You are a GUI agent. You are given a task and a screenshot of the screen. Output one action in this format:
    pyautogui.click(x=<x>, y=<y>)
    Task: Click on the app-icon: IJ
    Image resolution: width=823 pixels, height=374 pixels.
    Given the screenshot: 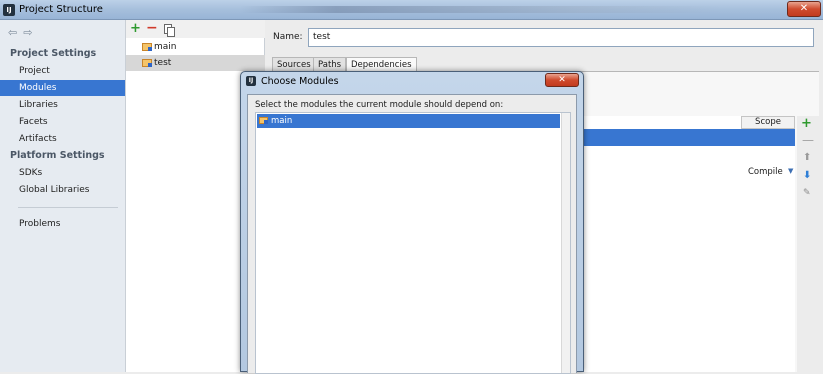 What is the action you would take?
    pyautogui.click(x=9, y=10)
    